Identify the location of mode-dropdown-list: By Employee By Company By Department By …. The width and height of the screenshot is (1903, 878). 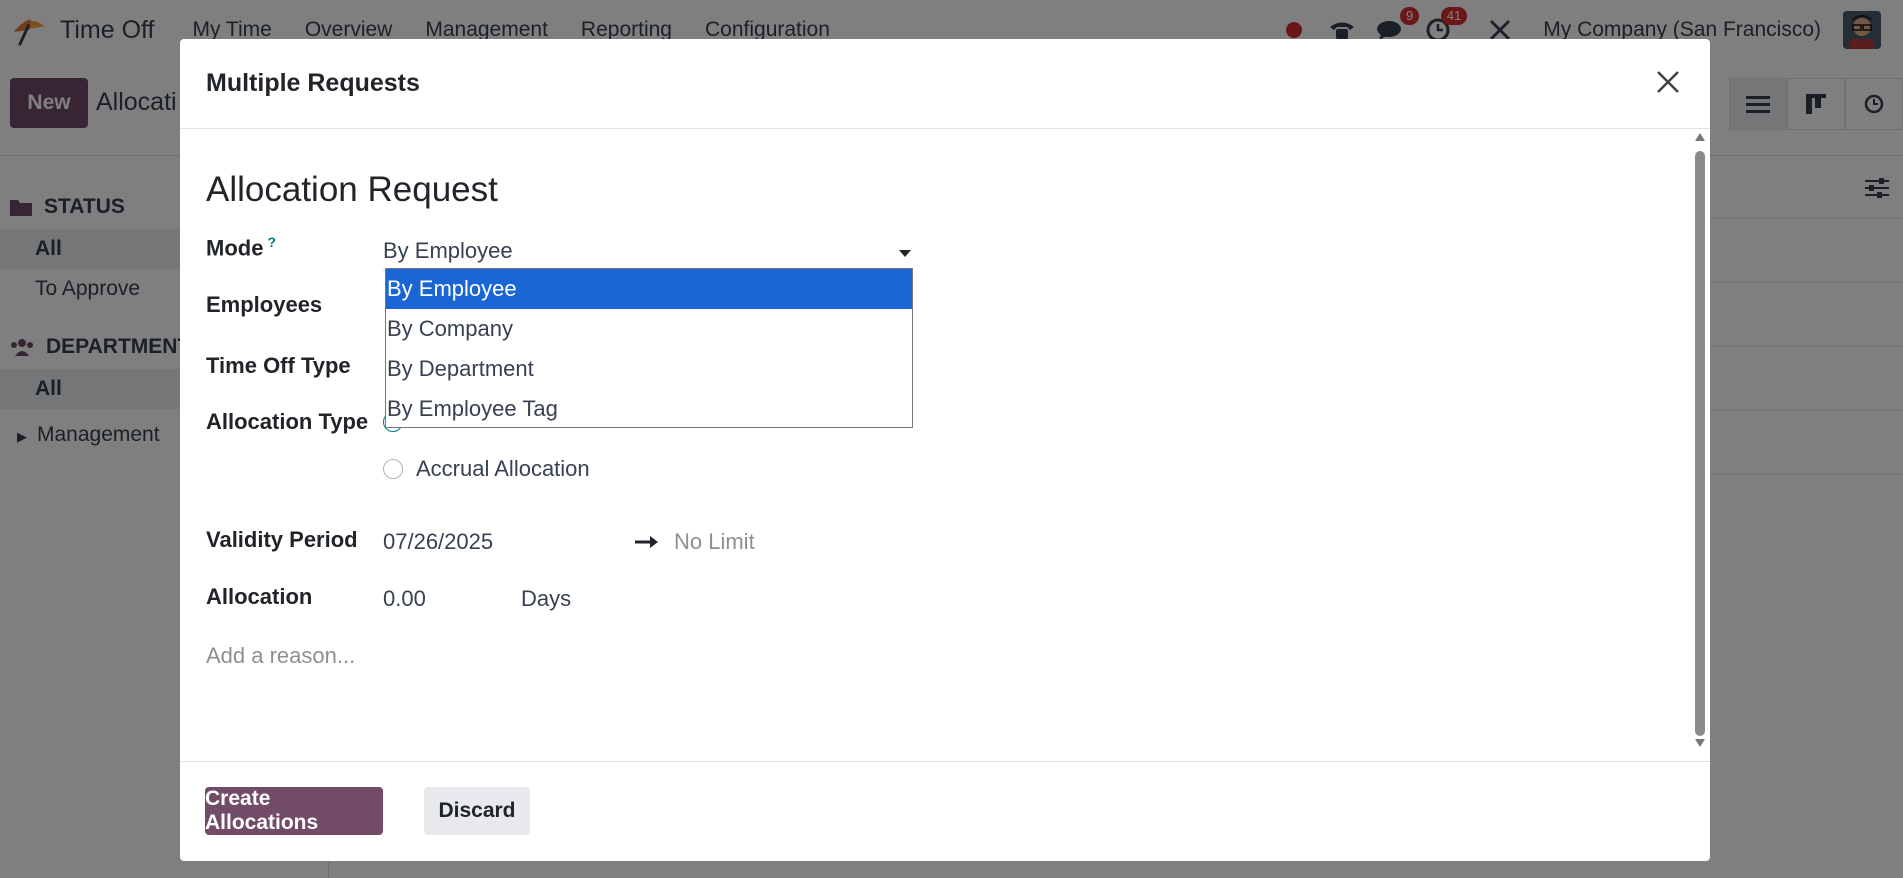
(649, 348).